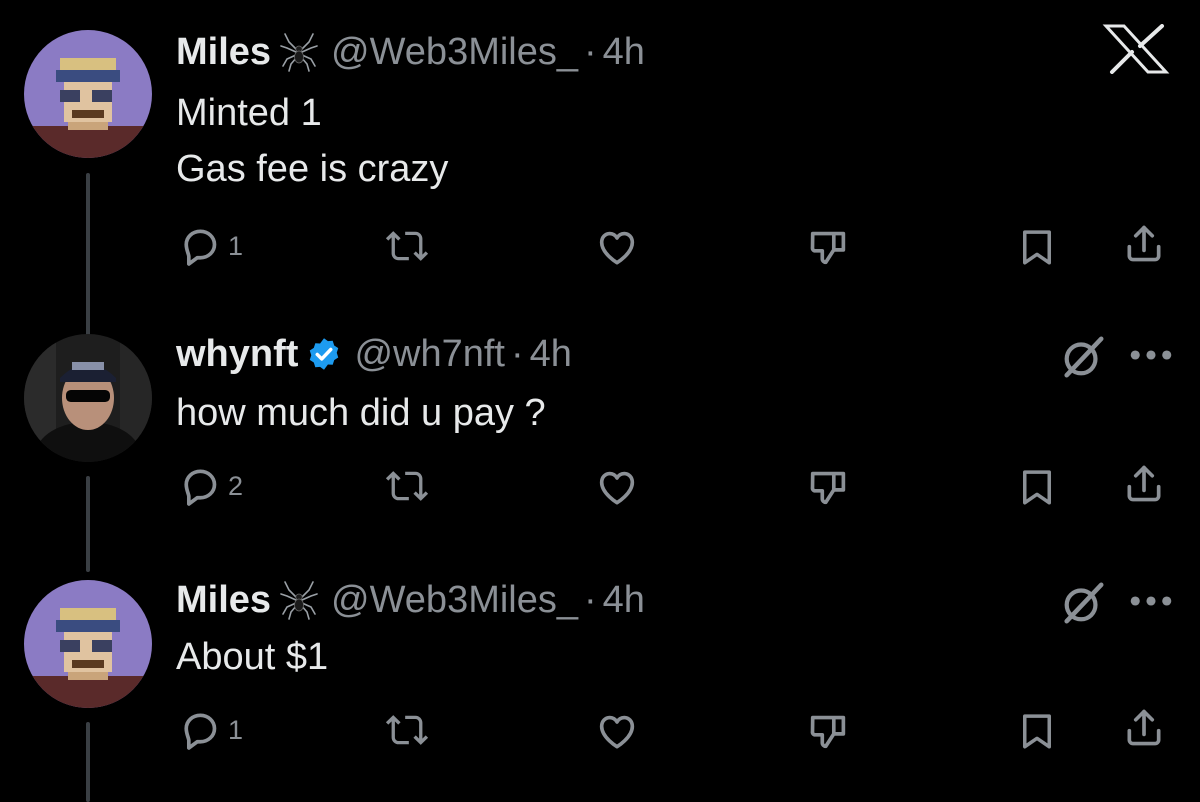 The height and width of the screenshot is (802, 1200). I want to click on verified-badge-icon, so click(324, 354).